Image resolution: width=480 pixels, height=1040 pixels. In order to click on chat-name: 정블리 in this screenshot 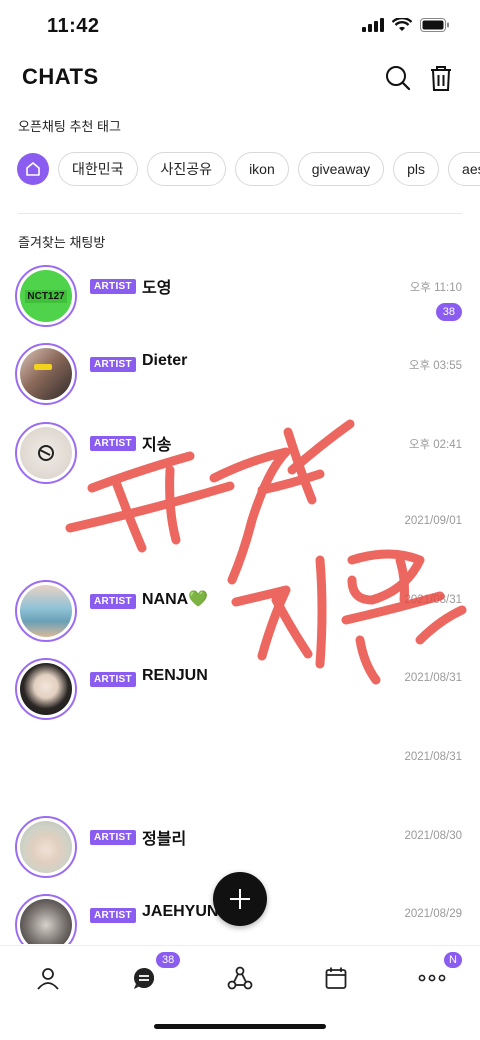, I will do `click(164, 839)`.